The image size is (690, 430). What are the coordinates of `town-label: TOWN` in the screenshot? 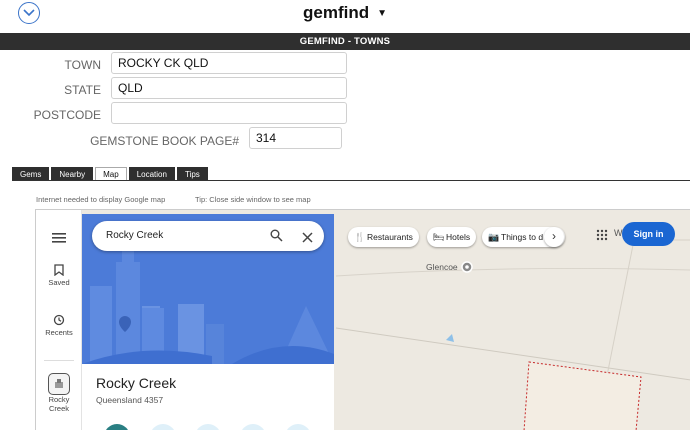 It's located at (82, 65).